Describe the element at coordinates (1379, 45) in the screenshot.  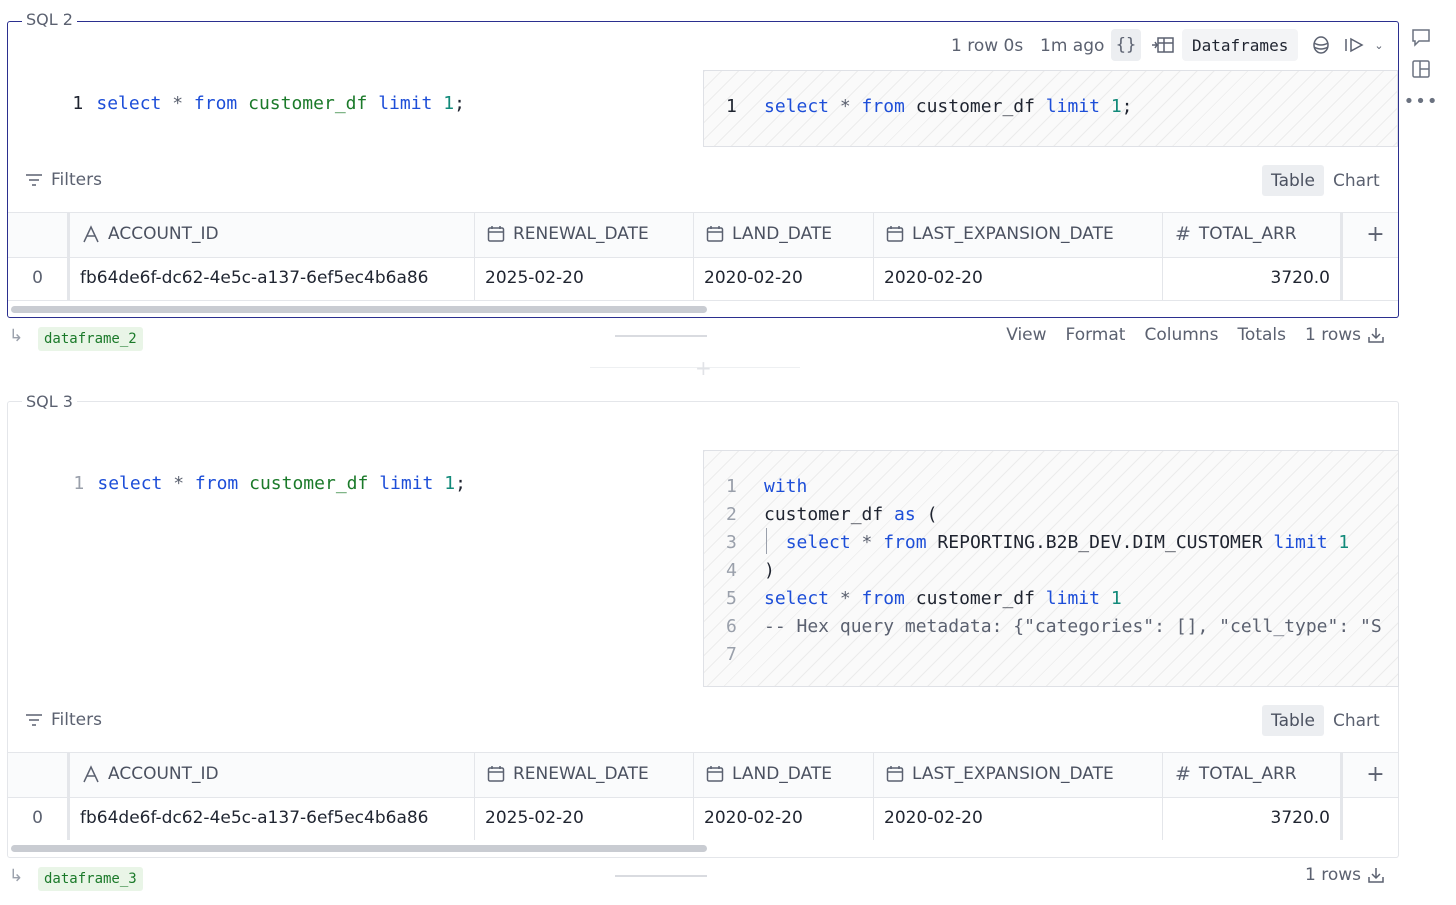
I see `run-options-dropdown: ⌄` at that location.